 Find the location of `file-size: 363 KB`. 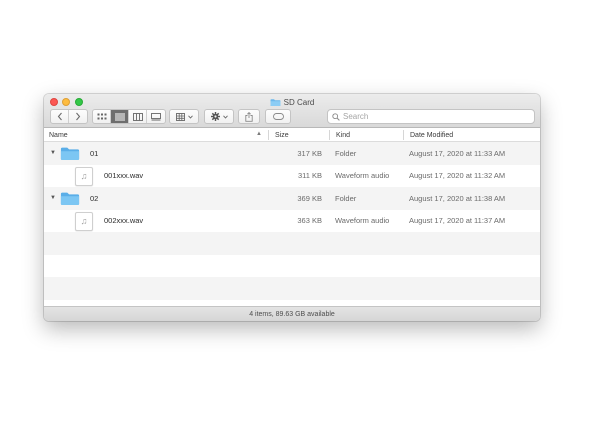

file-size: 363 KB is located at coordinates (309, 221).